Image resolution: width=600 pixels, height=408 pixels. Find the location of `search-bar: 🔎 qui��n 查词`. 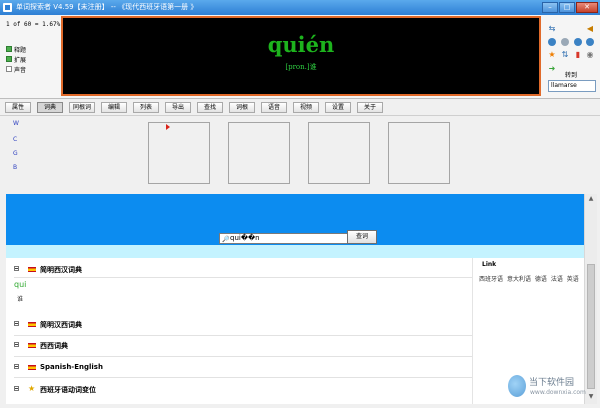

search-bar: 🔎 qui��n 查词 is located at coordinates (295, 237).